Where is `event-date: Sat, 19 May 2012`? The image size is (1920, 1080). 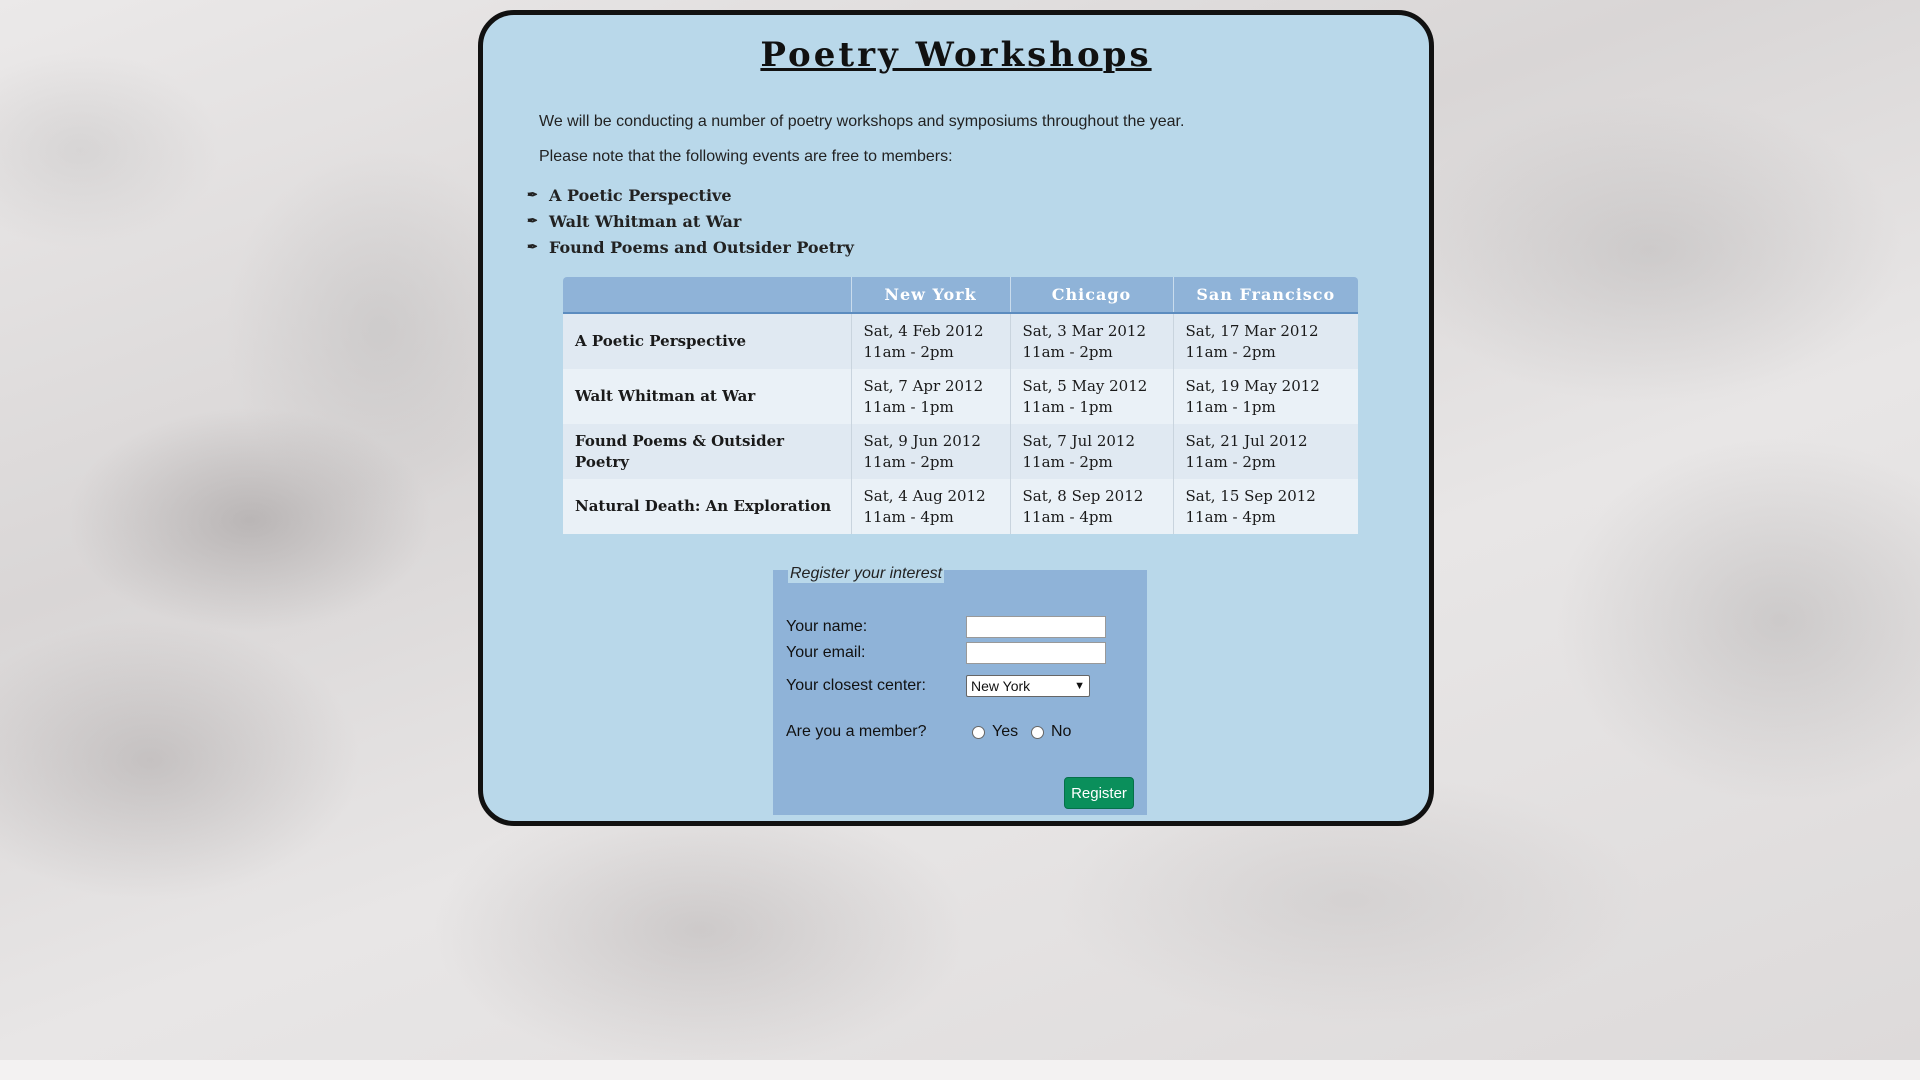
event-date: Sat, 19 May 2012 is located at coordinates (1252, 385).